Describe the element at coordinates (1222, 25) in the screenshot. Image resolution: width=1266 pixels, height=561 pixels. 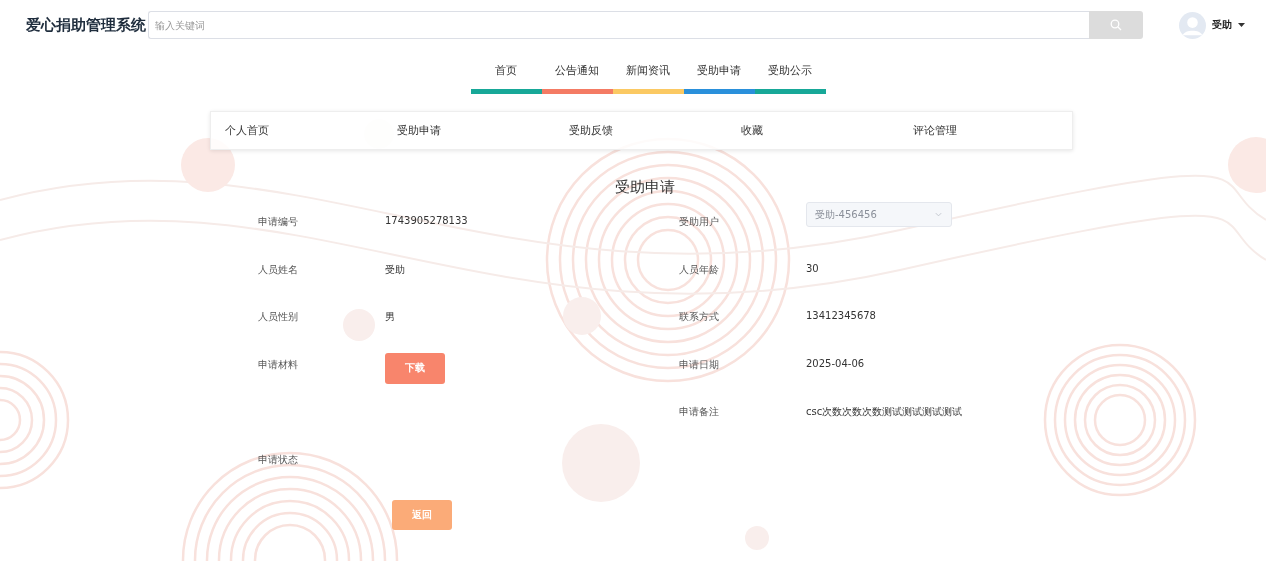
I see `user-name: 受助` at that location.